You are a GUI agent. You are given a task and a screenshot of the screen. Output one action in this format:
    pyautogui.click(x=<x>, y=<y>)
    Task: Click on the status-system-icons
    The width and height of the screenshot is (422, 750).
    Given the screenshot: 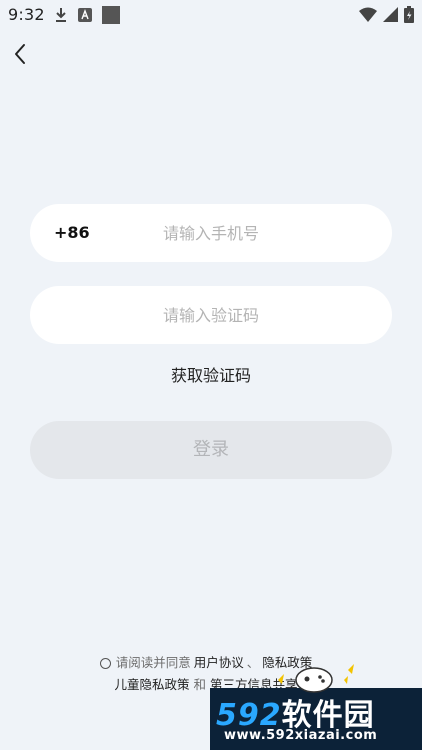 What is the action you would take?
    pyautogui.click(x=386, y=14)
    